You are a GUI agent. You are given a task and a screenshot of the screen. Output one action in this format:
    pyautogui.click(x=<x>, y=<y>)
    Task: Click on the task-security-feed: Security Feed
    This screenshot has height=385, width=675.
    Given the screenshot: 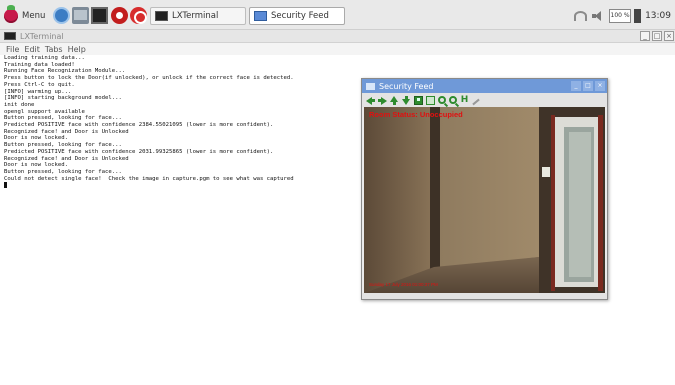 What is the action you would take?
    pyautogui.click(x=297, y=16)
    